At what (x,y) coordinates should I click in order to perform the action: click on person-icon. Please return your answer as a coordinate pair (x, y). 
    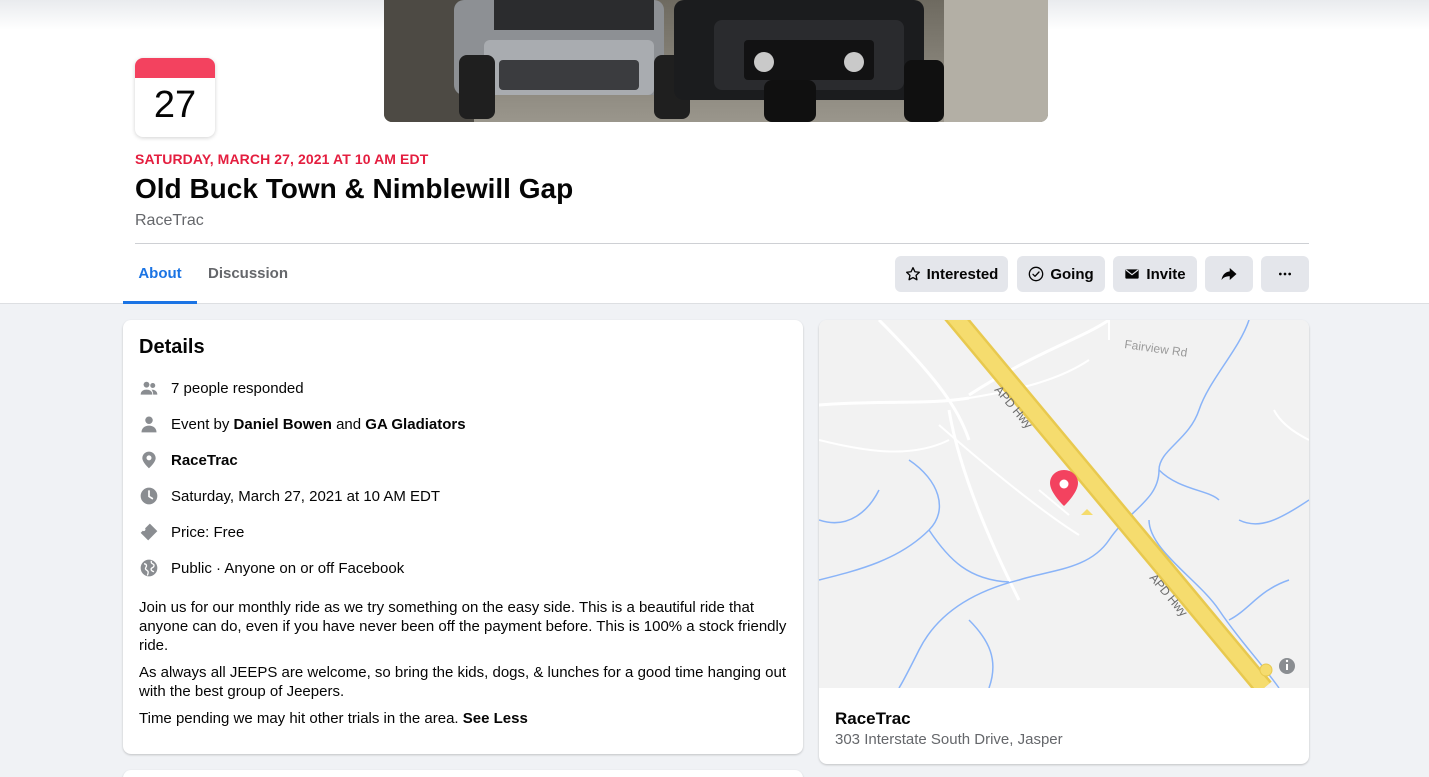
    Looking at the image, I should click on (149, 424).